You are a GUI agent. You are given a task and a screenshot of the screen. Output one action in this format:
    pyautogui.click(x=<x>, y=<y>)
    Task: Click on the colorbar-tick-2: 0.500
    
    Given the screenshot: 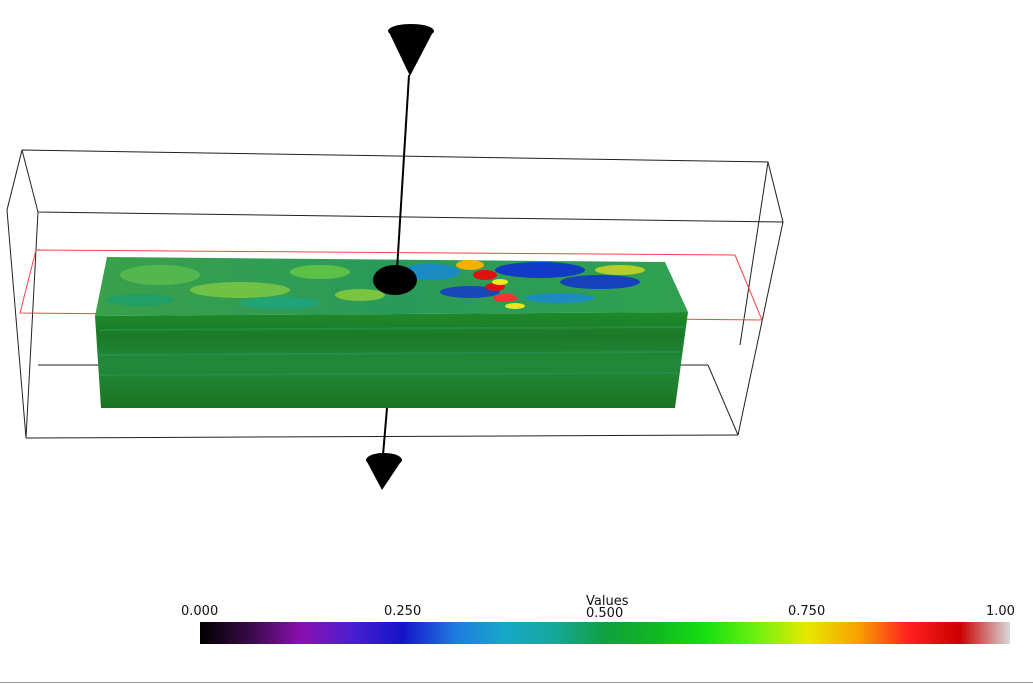 What is the action you would take?
    pyautogui.click(x=605, y=613)
    